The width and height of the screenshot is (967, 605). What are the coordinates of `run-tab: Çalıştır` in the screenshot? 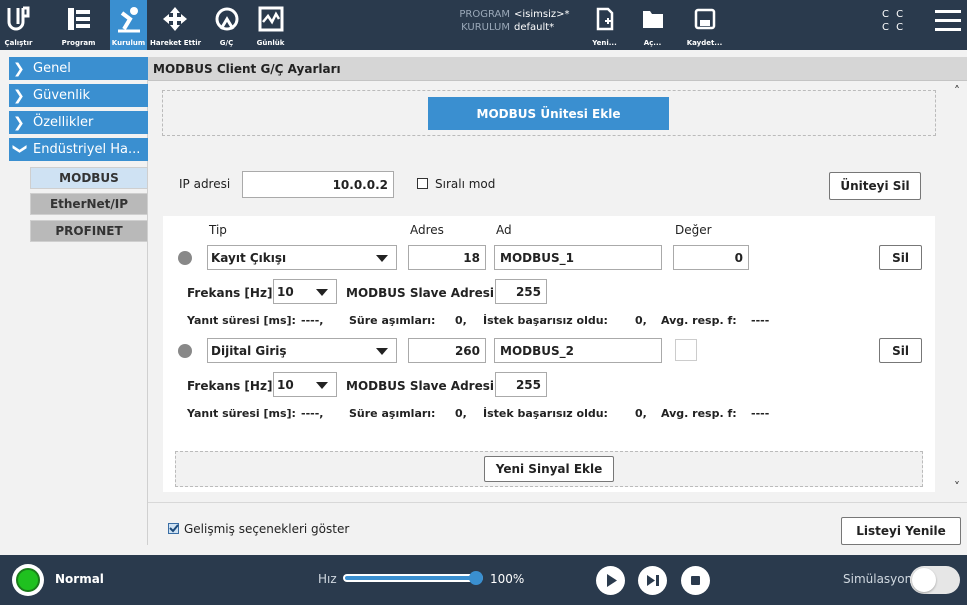 It's located at (18, 25).